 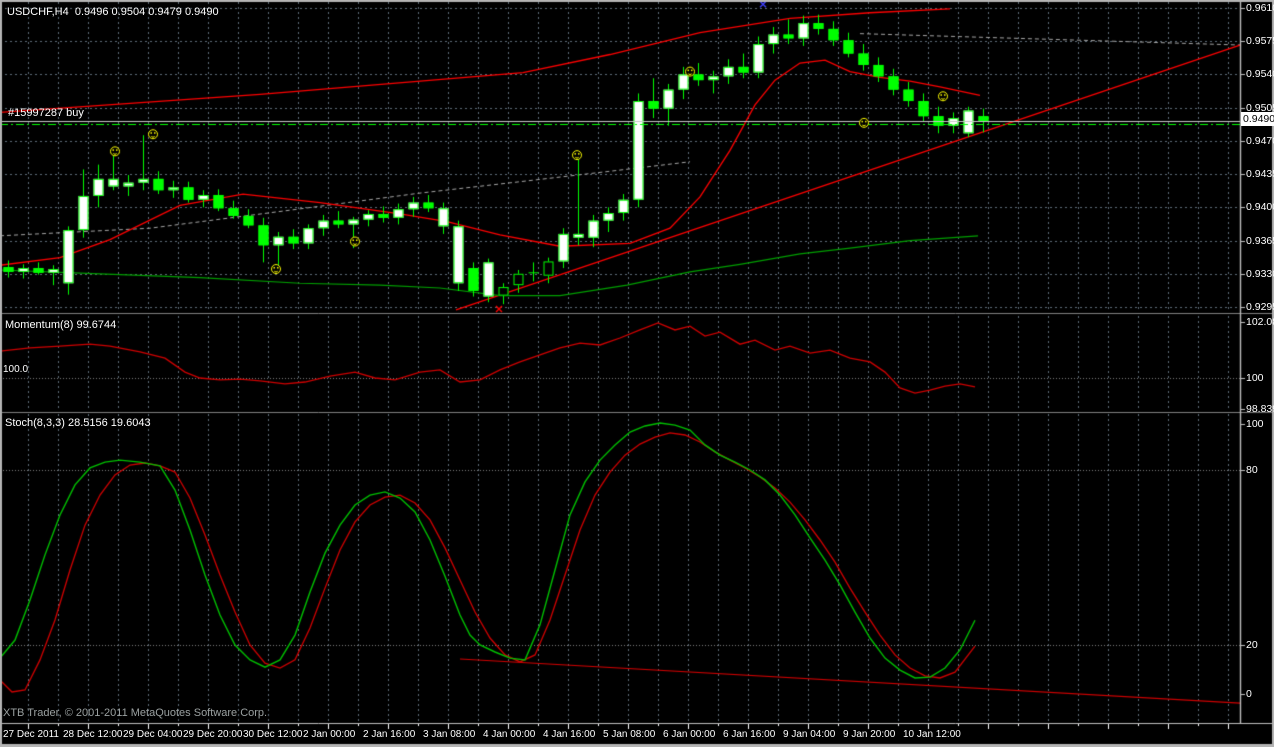 What do you see at coordinates (61, 325) in the screenshot?
I see `momentum-indicator-label: Momentum(8) 99.6744` at bounding box center [61, 325].